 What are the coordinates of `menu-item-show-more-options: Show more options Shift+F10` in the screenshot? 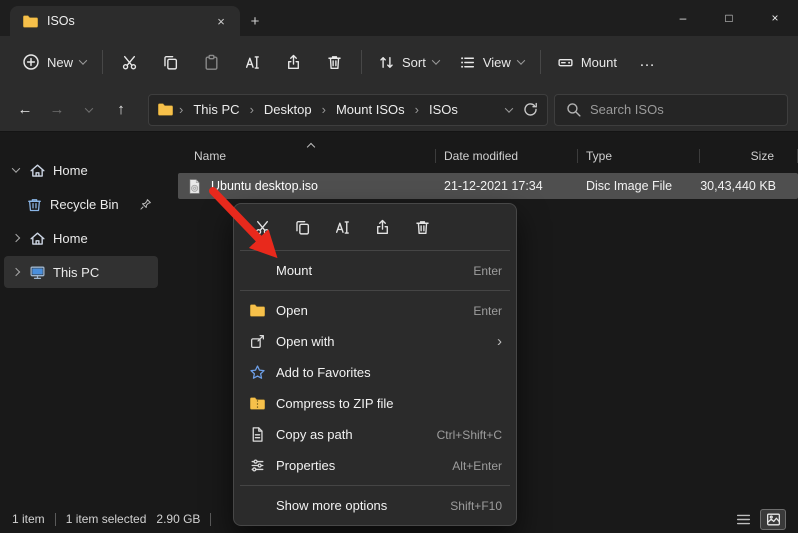 It's located at (375, 505).